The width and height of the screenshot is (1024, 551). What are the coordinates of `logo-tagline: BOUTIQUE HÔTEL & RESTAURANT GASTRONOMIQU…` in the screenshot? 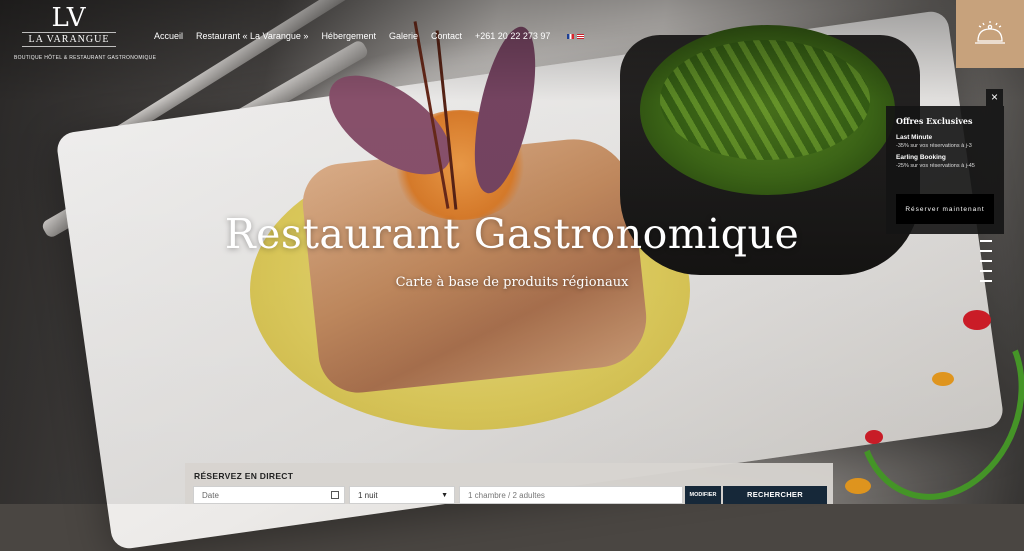 It's located at (85, 58).